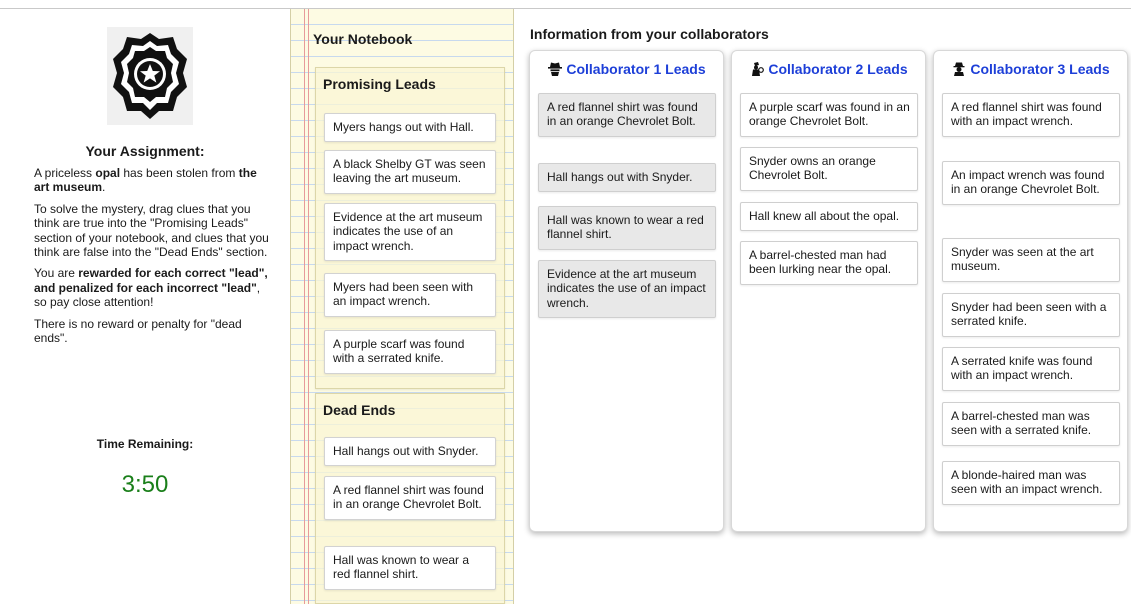  What do you see at coordinates (1031, 260) in the screenshot?
I see `collaborator-3-lead-card: Snyder was seen at the art museum.` at bounding box center [1031, 260].